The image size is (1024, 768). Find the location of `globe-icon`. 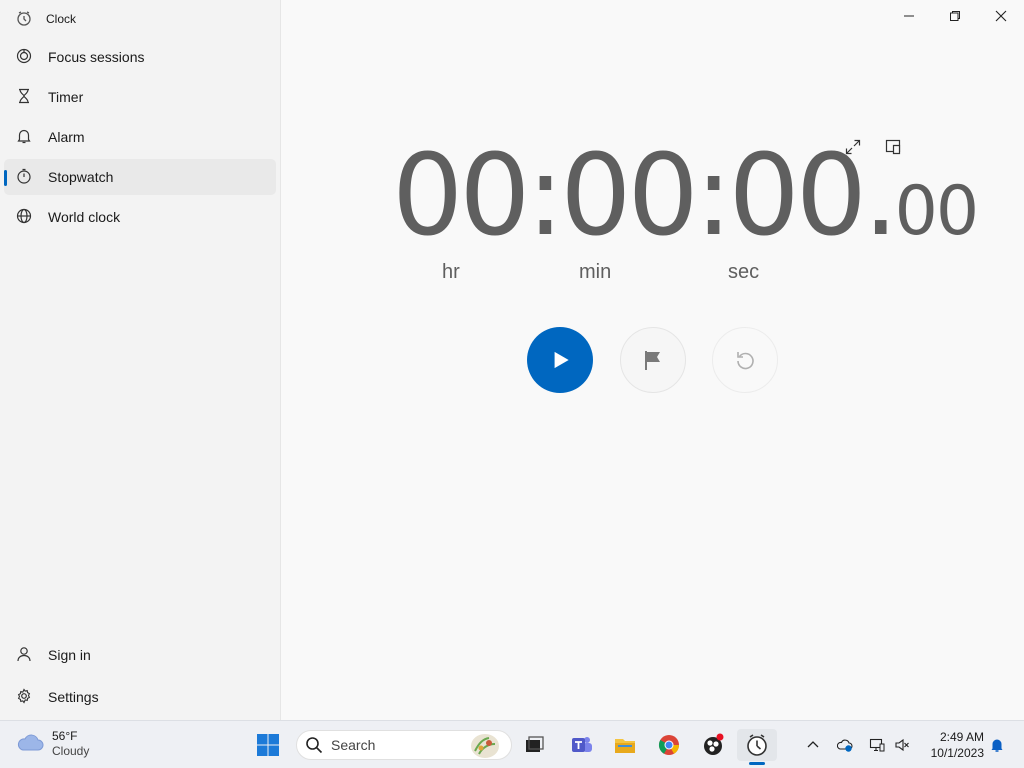

globe-icon is located at coordinates (24, 217).